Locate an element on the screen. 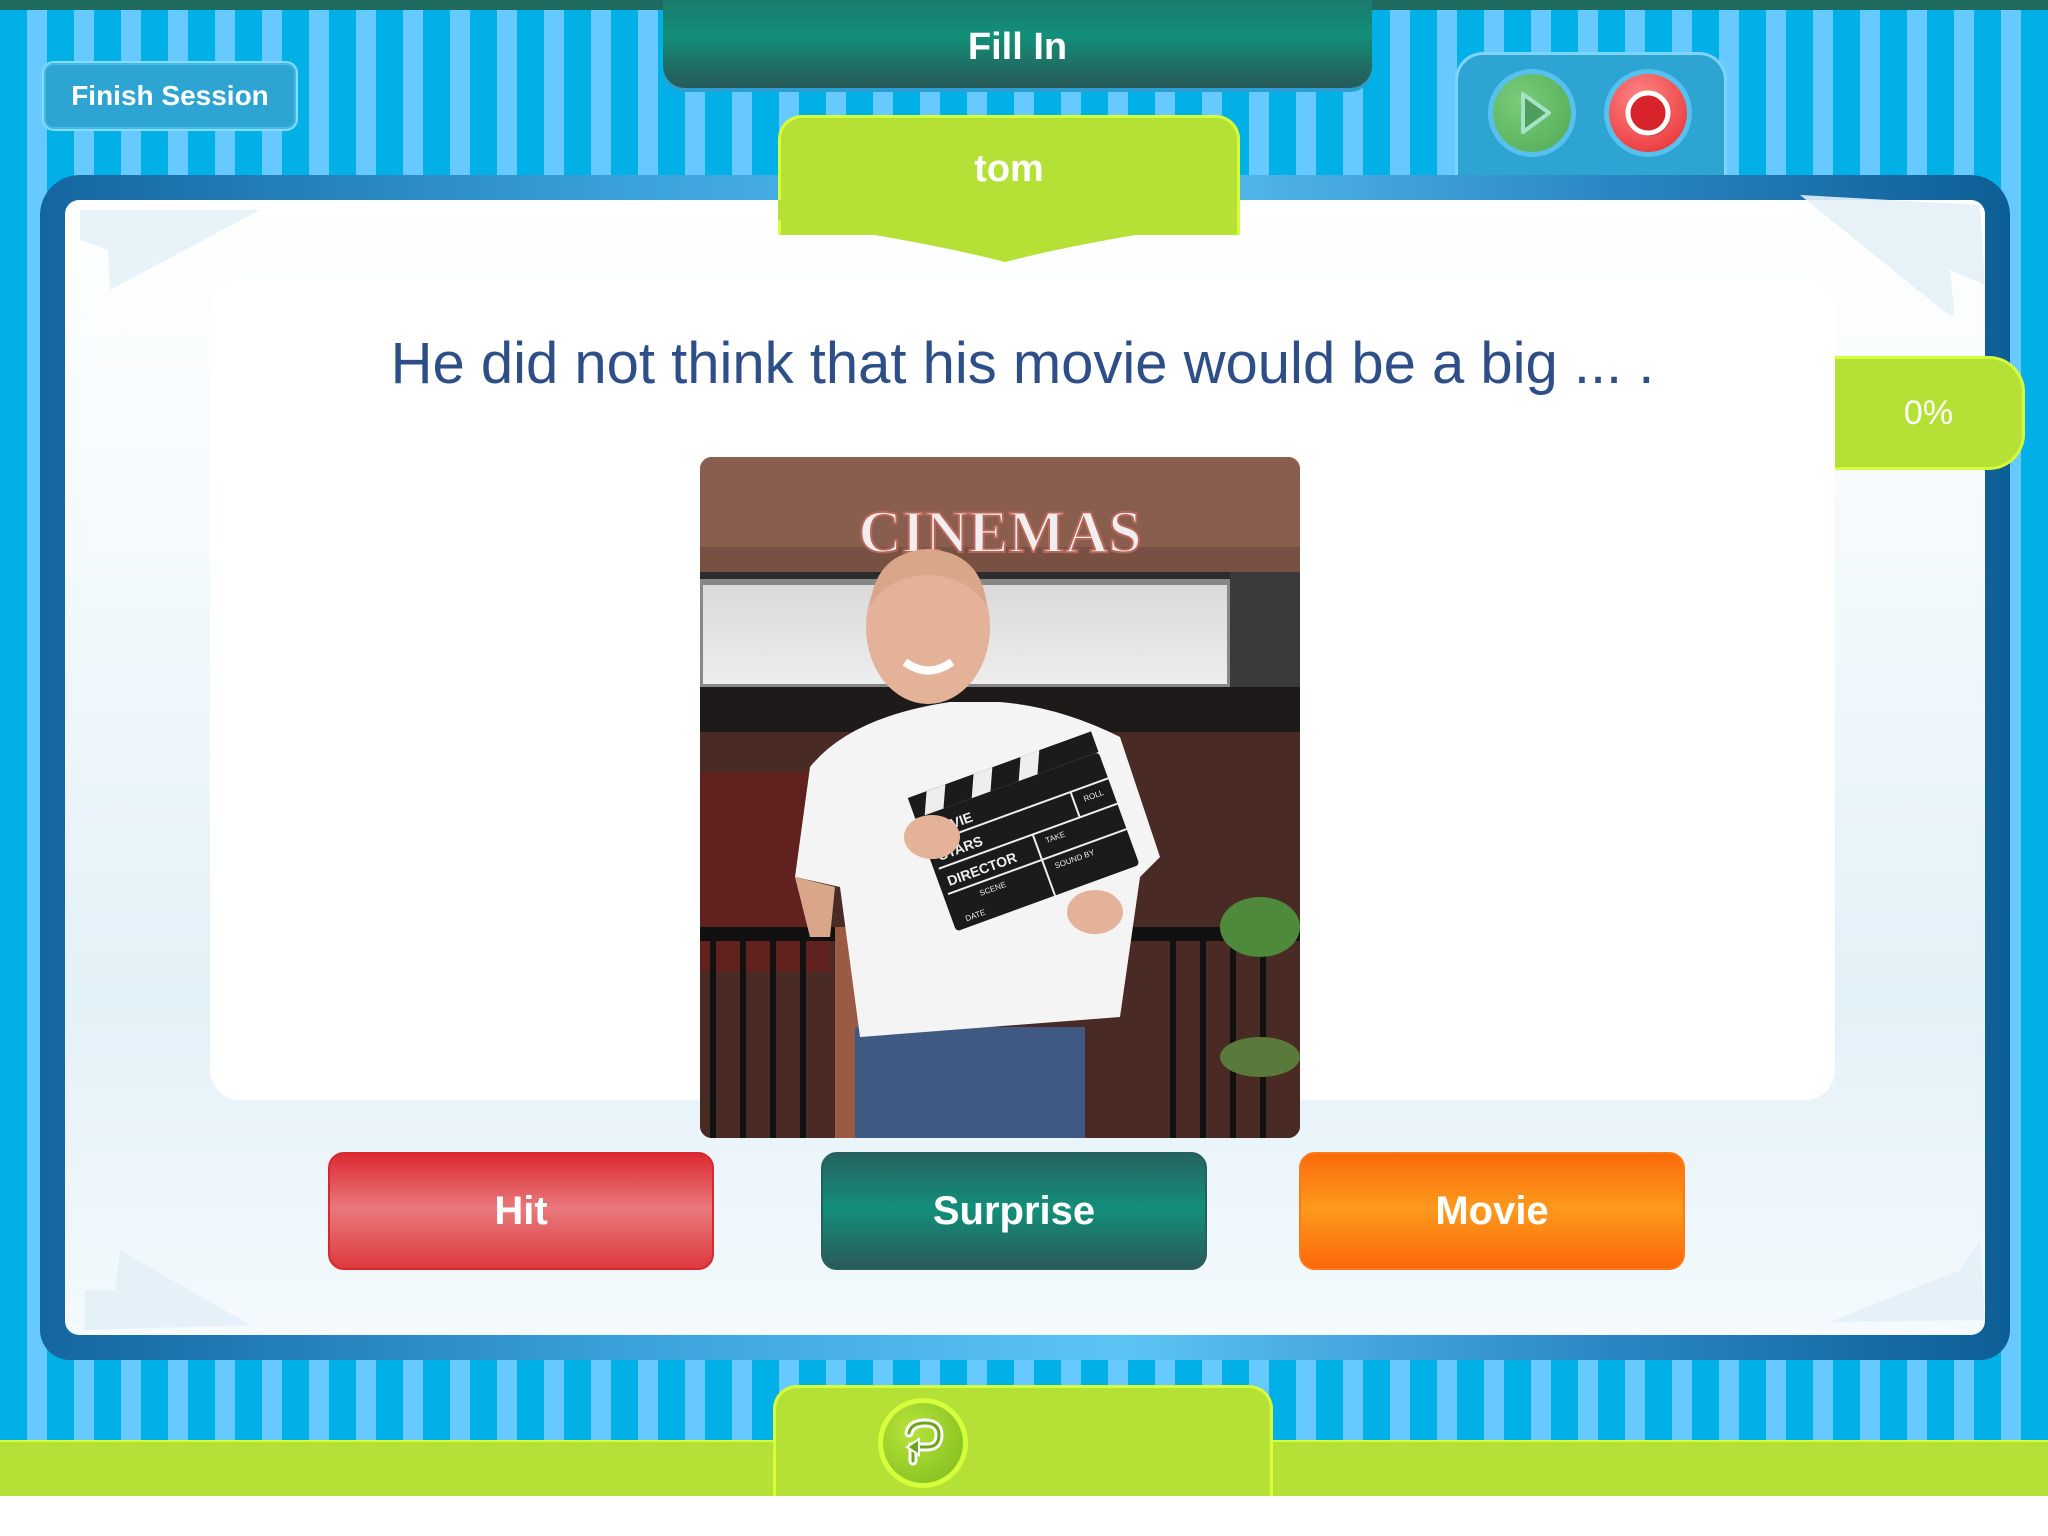 This screenshot has width=2048, height=1536. replay-button is located at coordinates (923, 1443).